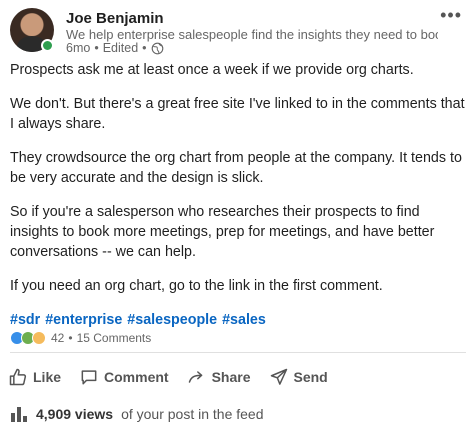 This screenshot has width=474, height=433. What do you see at coordinates (451, 15) in the screenshot?
I see `more-options-icon: •••` at bounding box center [451, 15].